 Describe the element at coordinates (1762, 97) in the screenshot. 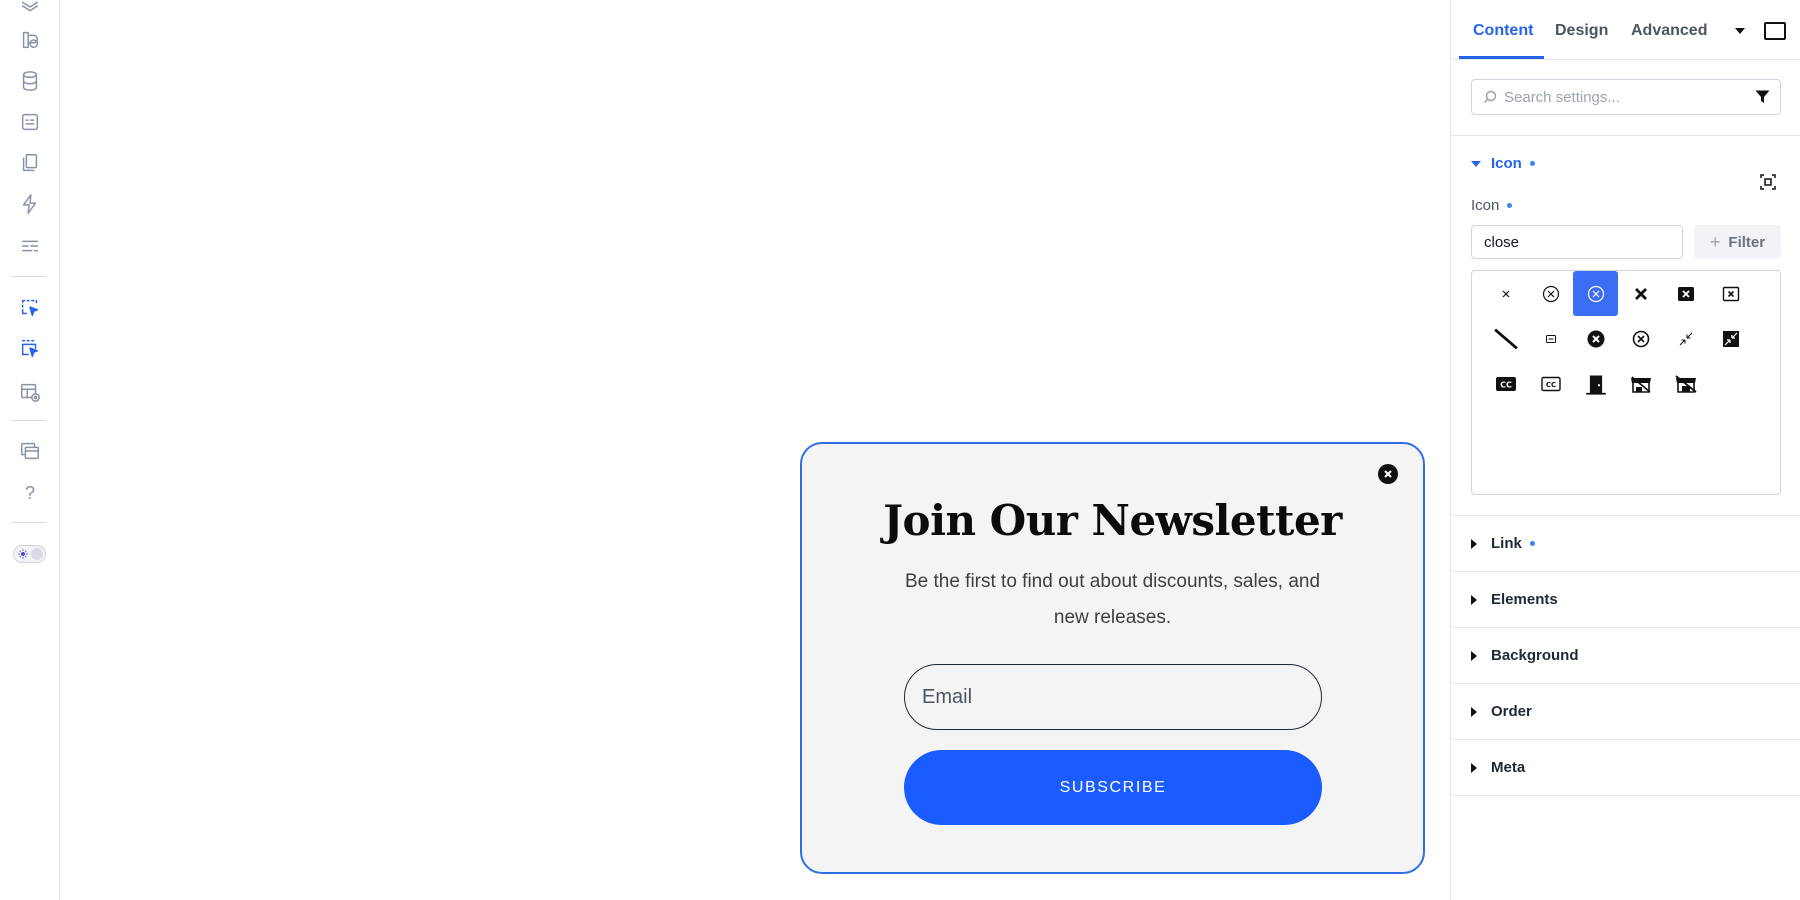

I see `filter-funnel-icon` at that location.